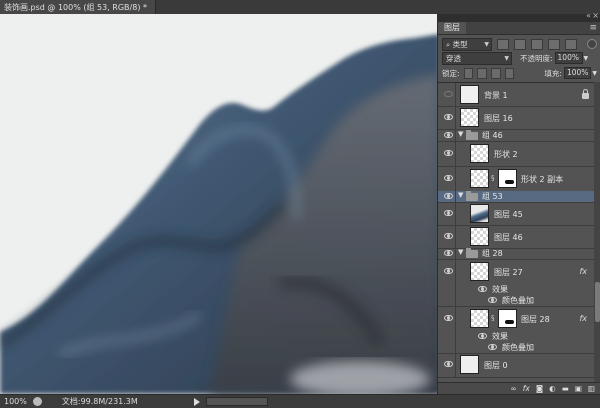 This screenshot has height=408, width=600. Describe the element at coordinates (300, 401) in the screenshot. I see `status-bar: 100% 文档:99.8M/231.3M` at that location.